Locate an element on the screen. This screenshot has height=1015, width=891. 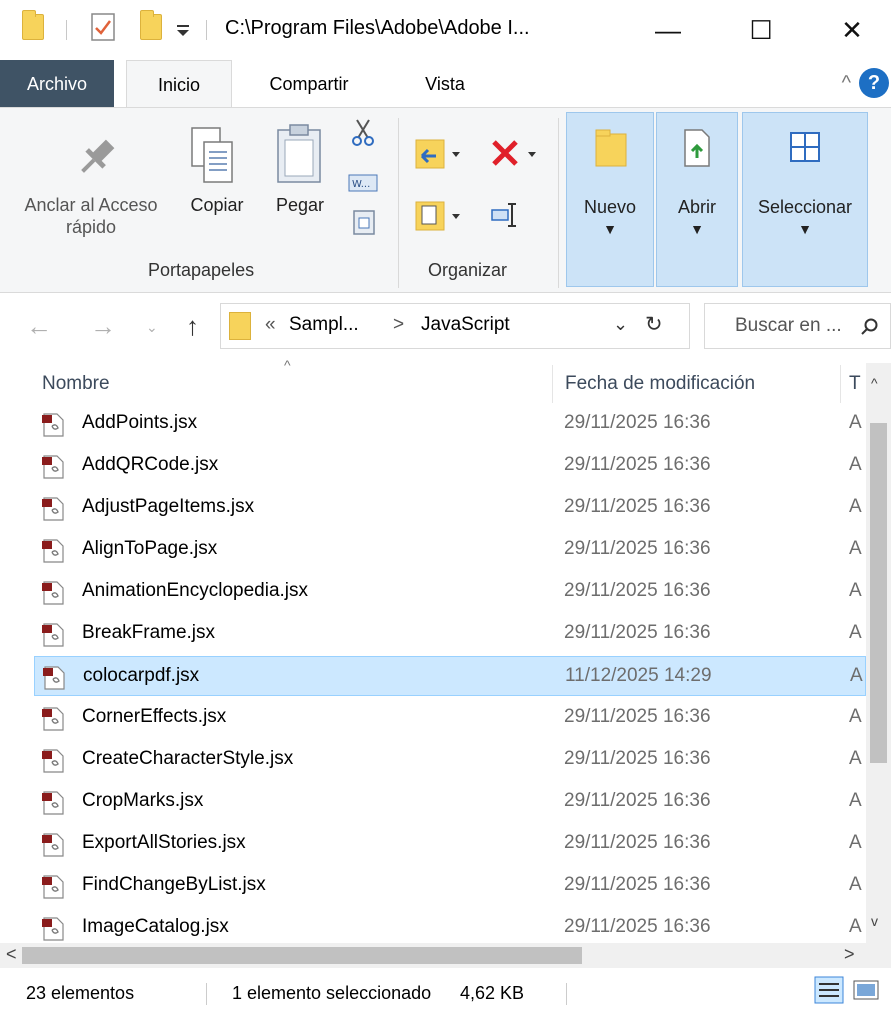
file-name: AddPoints.jsx is located at coordinates (139, 423).